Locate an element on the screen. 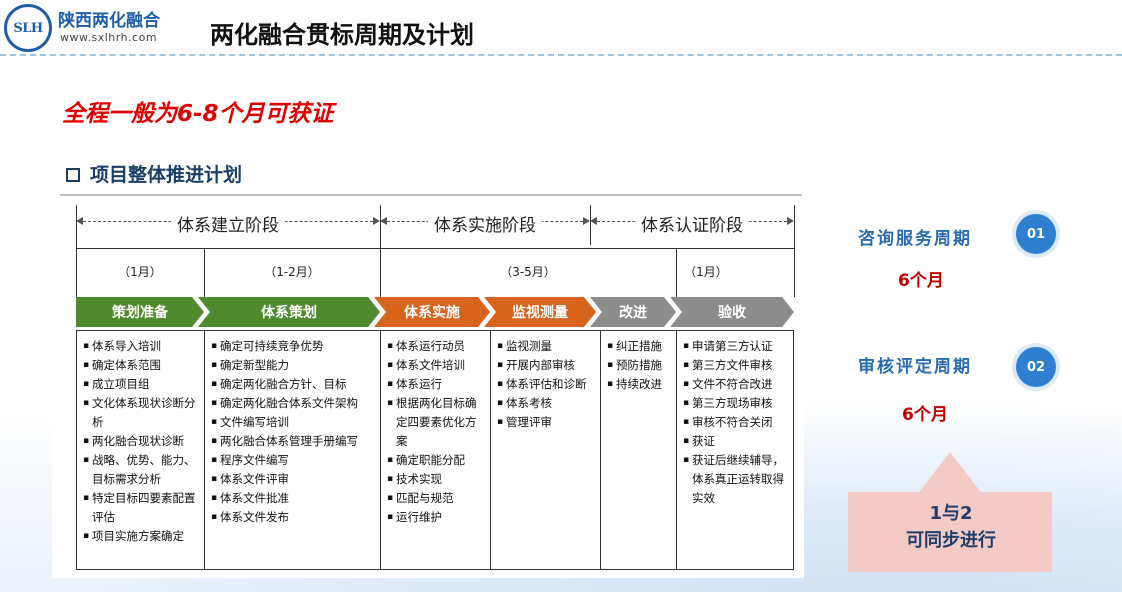 The width and height of the screenshot is (1122, 592). plan-heading-rule is located at coordinates (431, 195).